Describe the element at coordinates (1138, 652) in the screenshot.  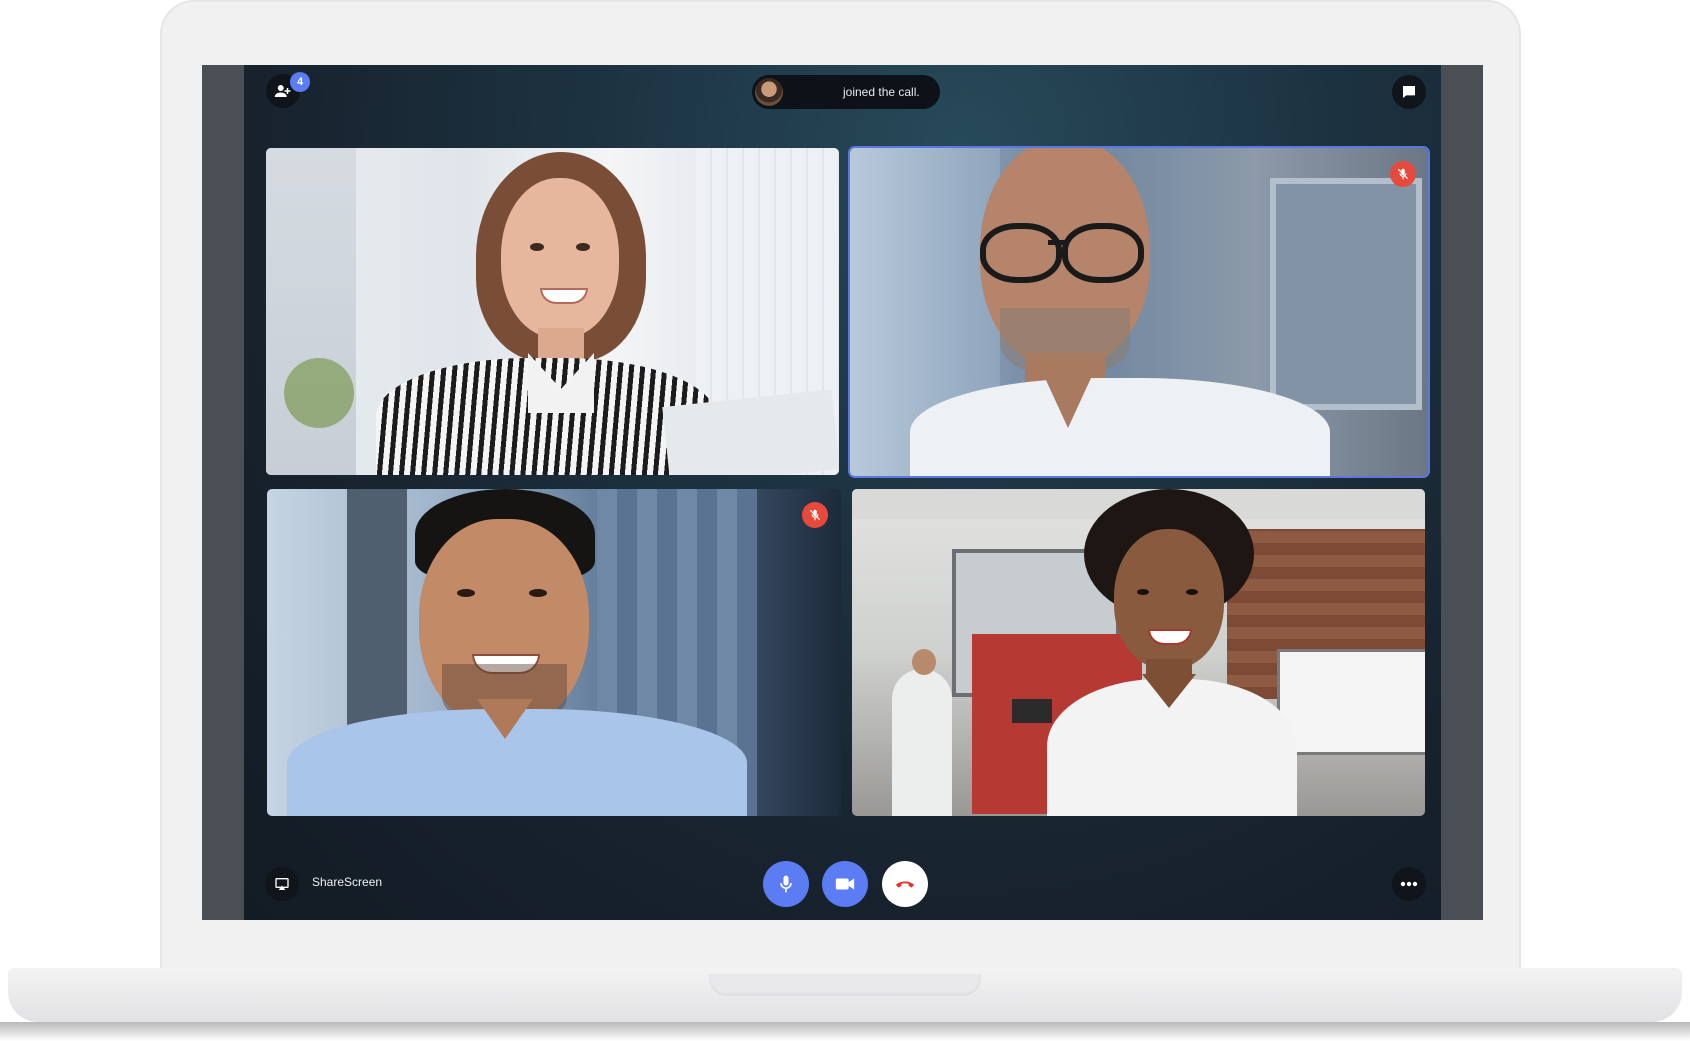
I see `video-tile-woman-white-top` at that location.